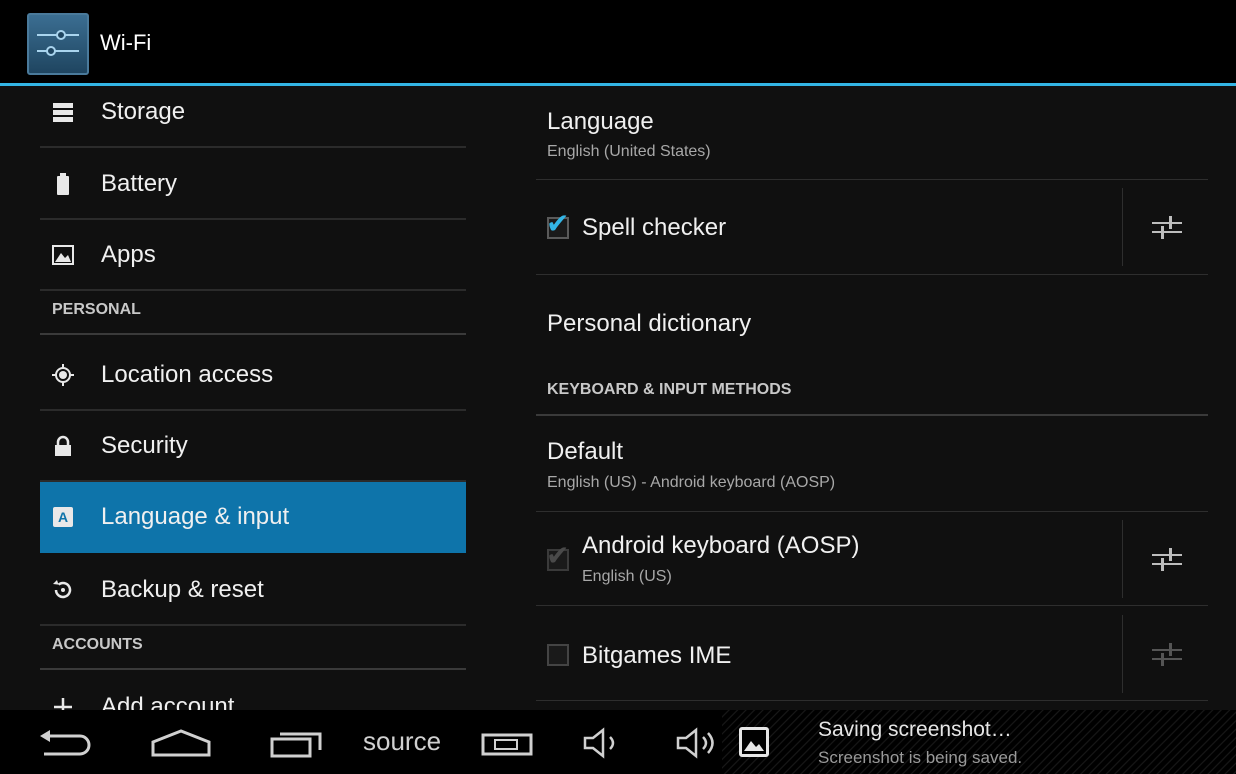 The width and height of the screenshot is (1236, 774). I want to click on backup-icon, so click(62, 588).